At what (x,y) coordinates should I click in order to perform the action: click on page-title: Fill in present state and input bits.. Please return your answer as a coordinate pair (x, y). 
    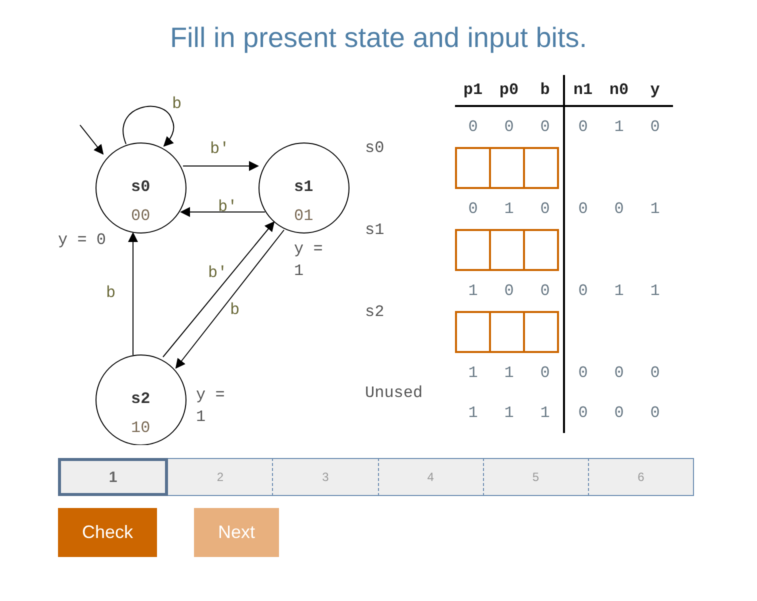
    Looking at the image, I should click on (378, 38).